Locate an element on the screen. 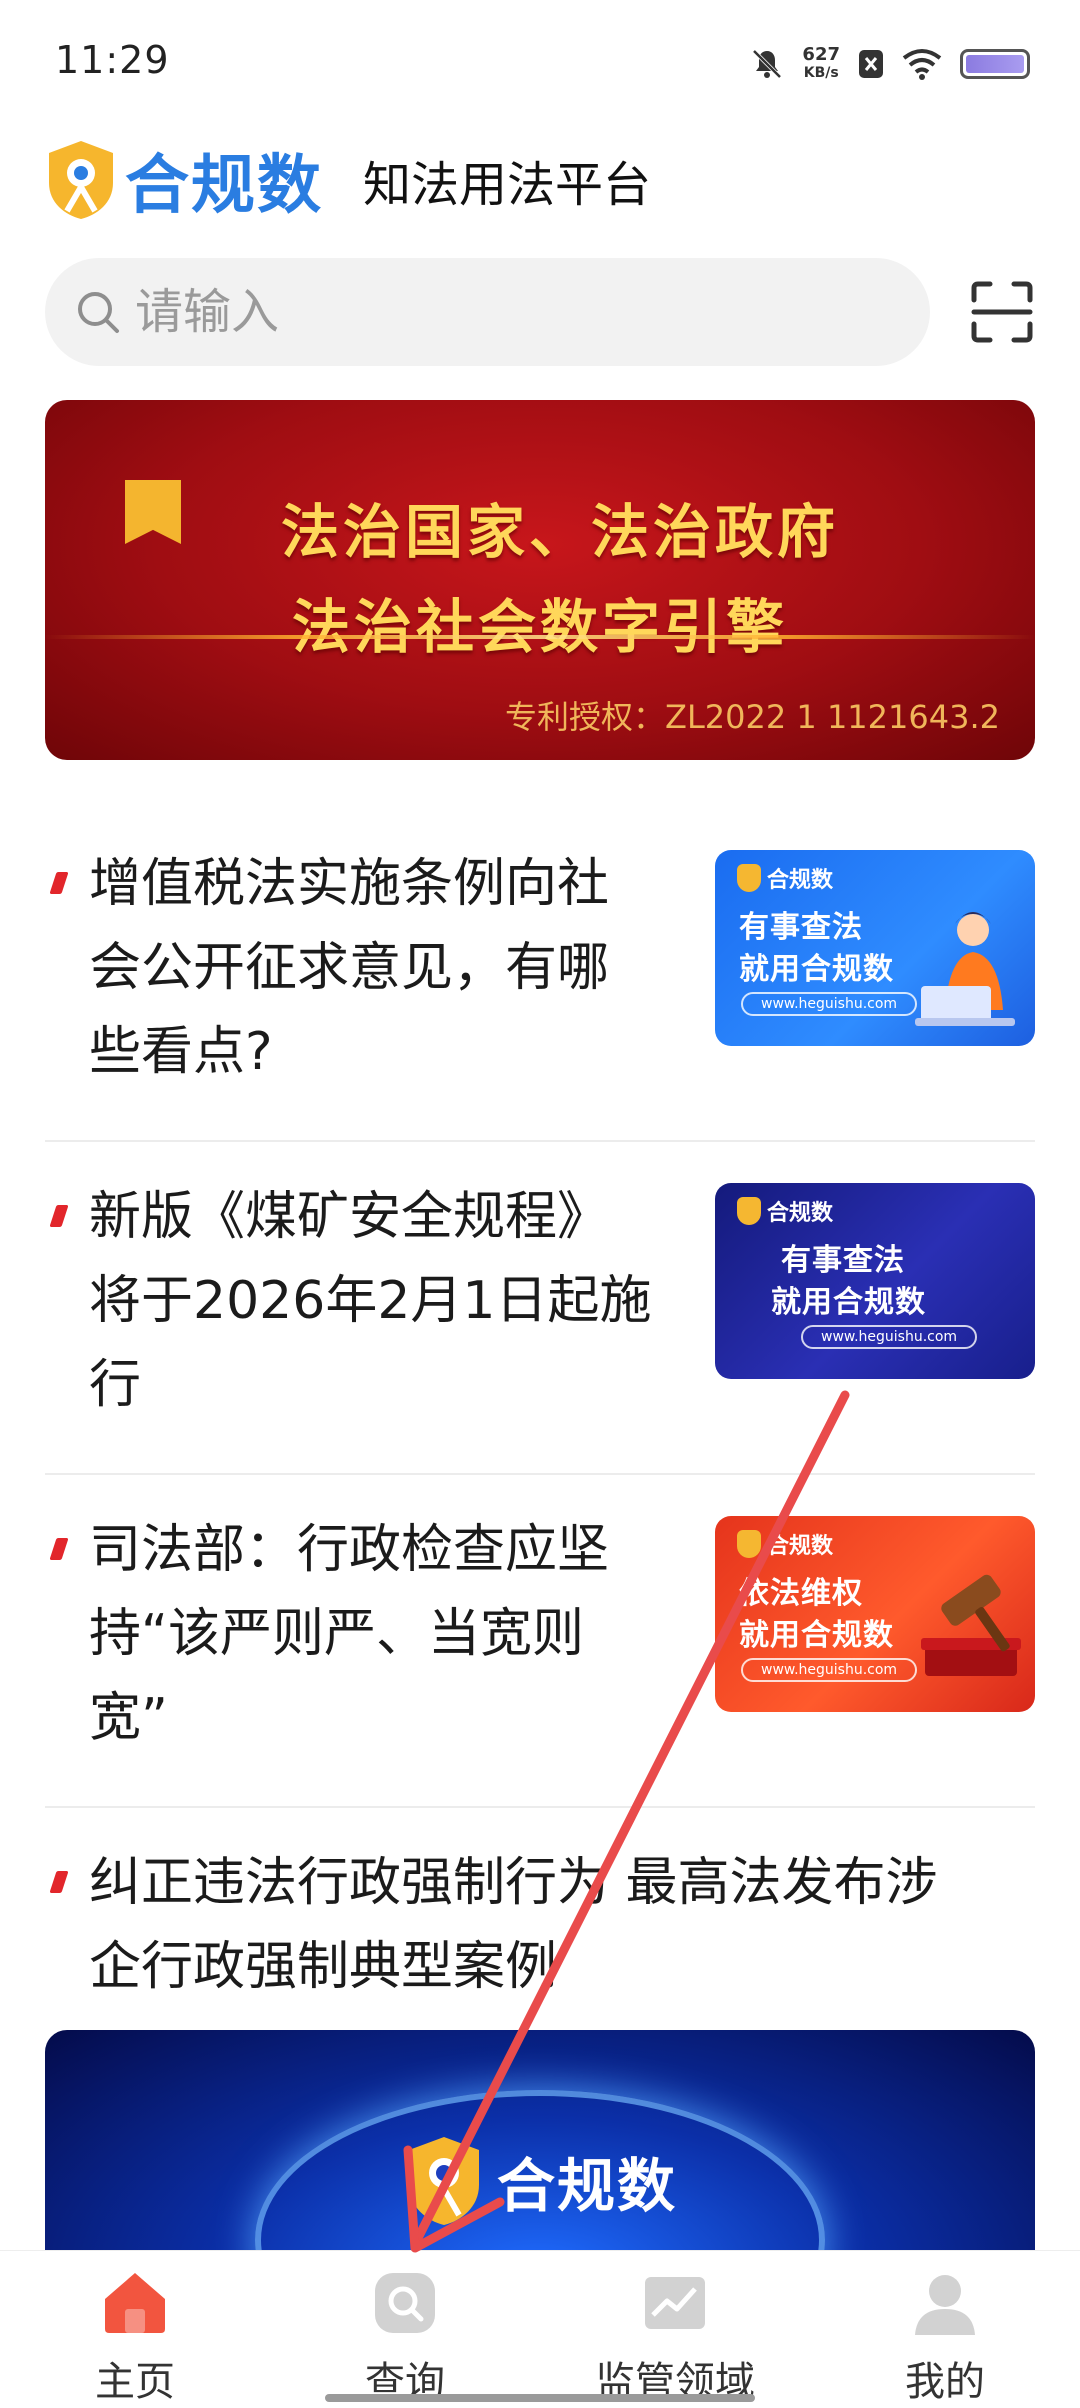 The width and height of the screenshot is (1080, 2408). tab-home: 主页 is located at coordinates (135, 2338).